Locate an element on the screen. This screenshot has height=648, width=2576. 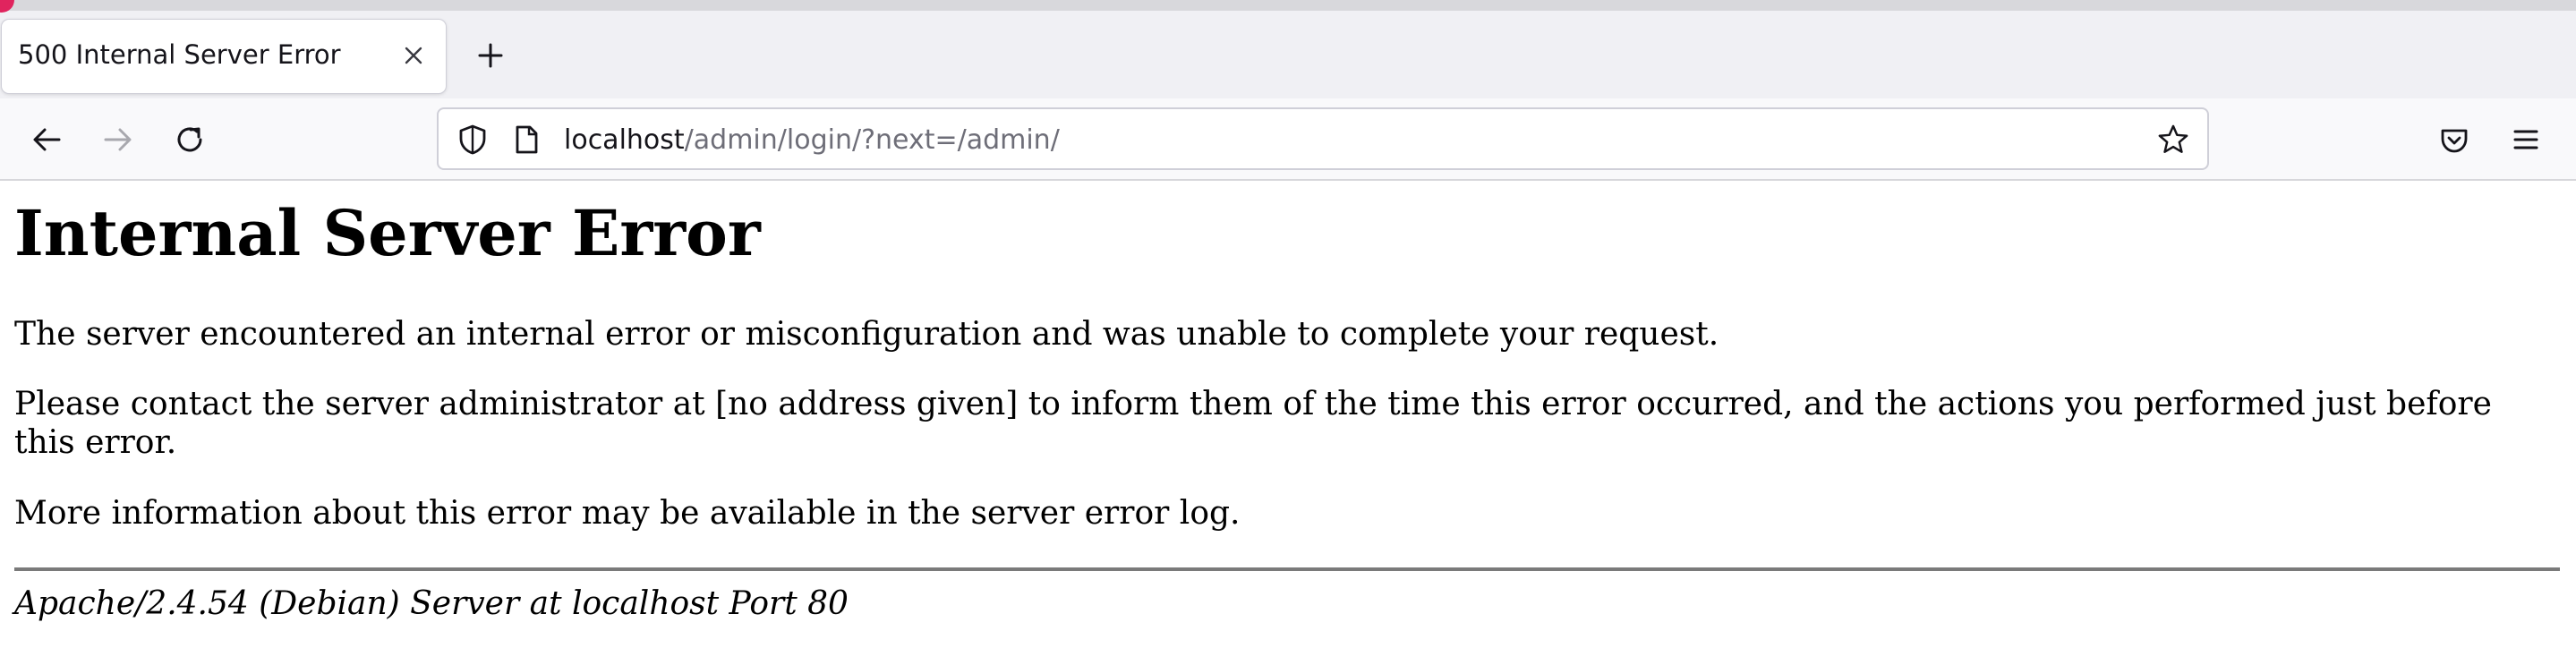
menu-button is located at coordinates (2525, 139).